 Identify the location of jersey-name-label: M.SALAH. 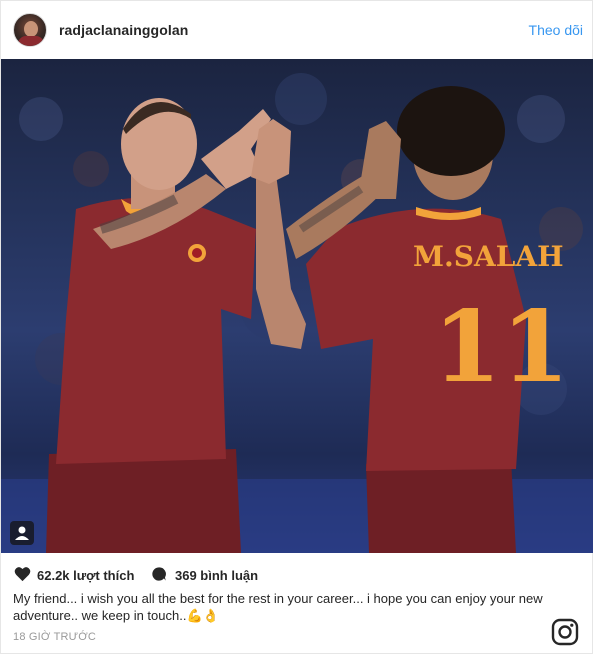
(488, 256).